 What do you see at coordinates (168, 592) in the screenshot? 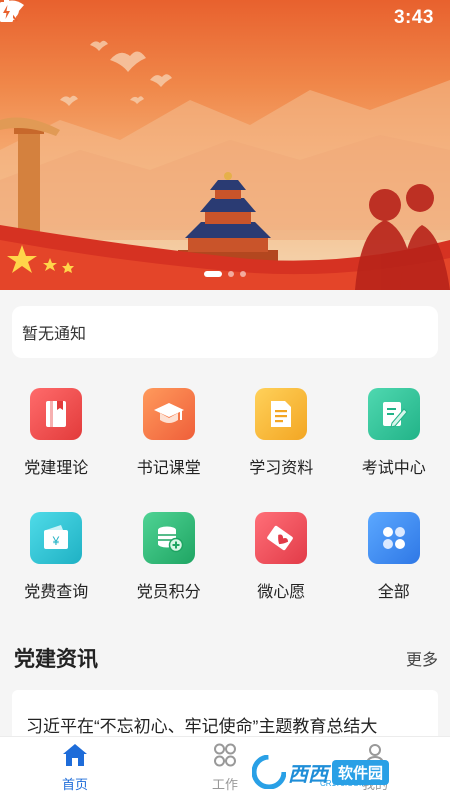
I see `menu-label: 党员积分` at bounding box center [168, 592].